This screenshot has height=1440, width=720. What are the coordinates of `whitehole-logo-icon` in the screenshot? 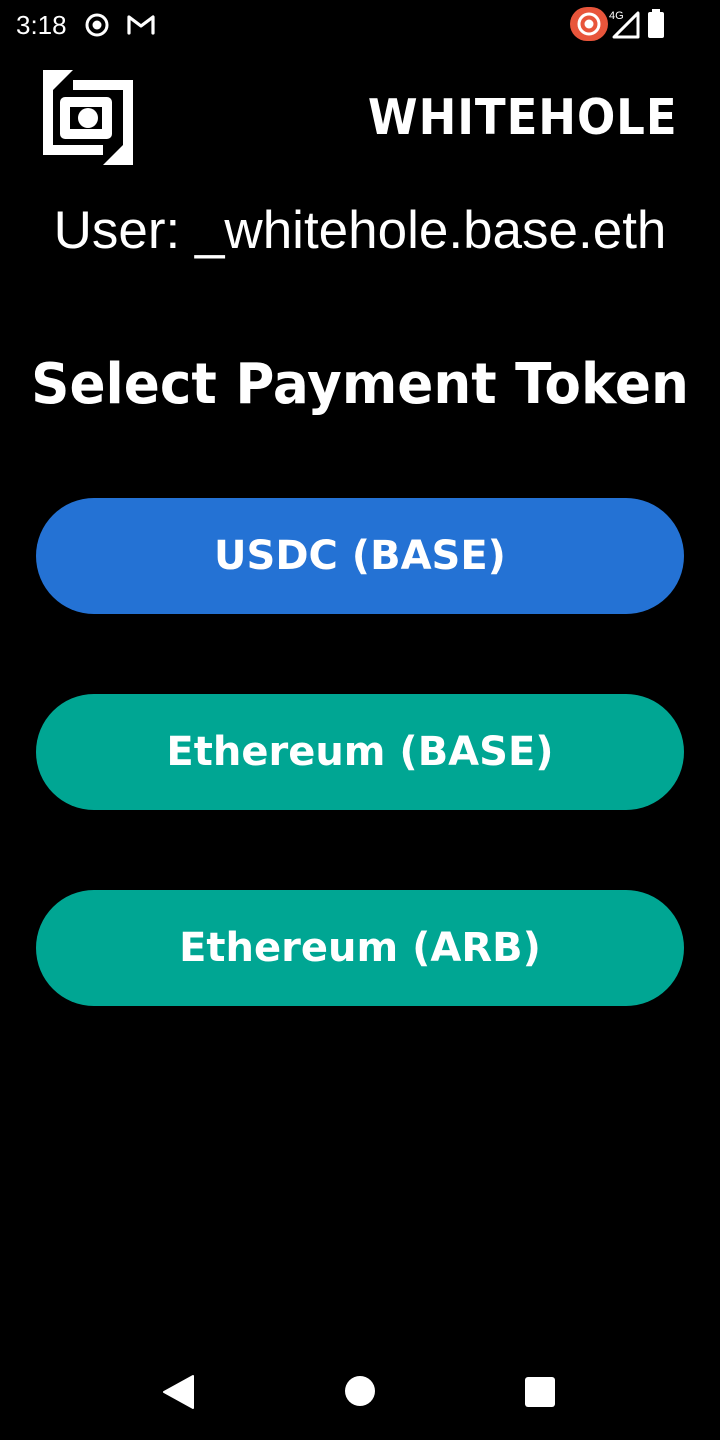 It's located at (88, 117).